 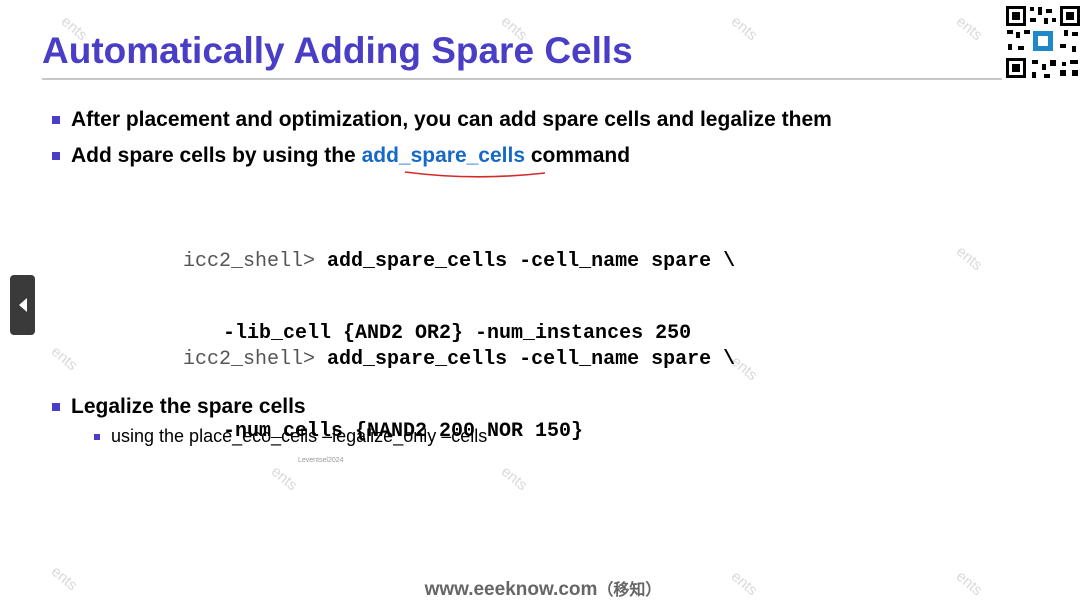 What do you see at coordinates (321, 460) in the screenshot?
I see `small-label: Leventsel2024` at bounding box center [321, 460].